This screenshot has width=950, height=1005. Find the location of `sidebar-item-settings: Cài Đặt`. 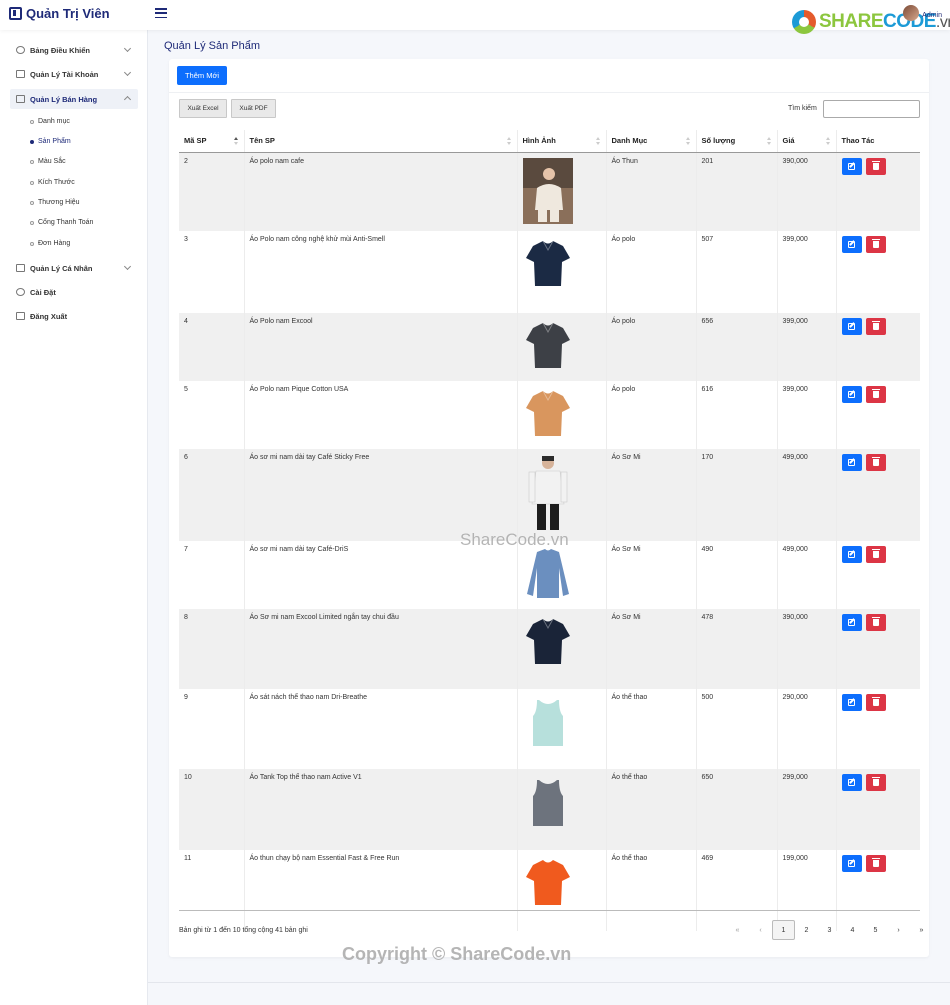

sidebar-item-settings: Cài Đặt is located at coordinates (74, 292).